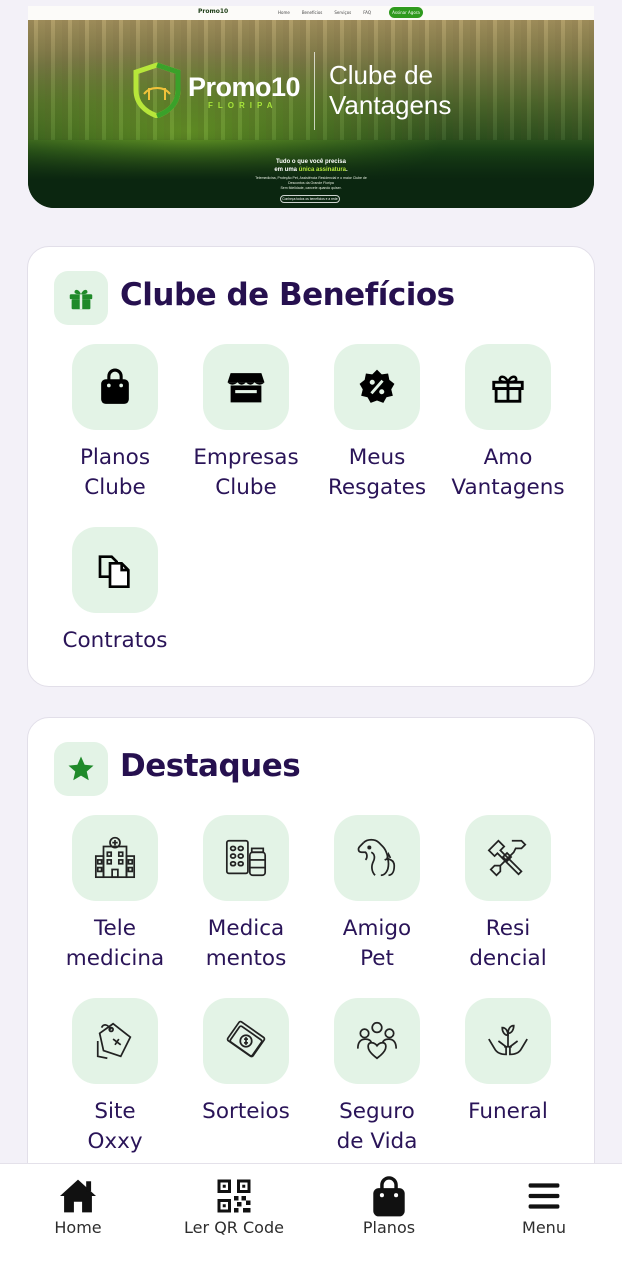 Image resolution: width=622 pixels, height=1280 pixels. Describe the element at coordinates (508, 1040) in the screenshot. I see `hands-plant-icon` at that location.